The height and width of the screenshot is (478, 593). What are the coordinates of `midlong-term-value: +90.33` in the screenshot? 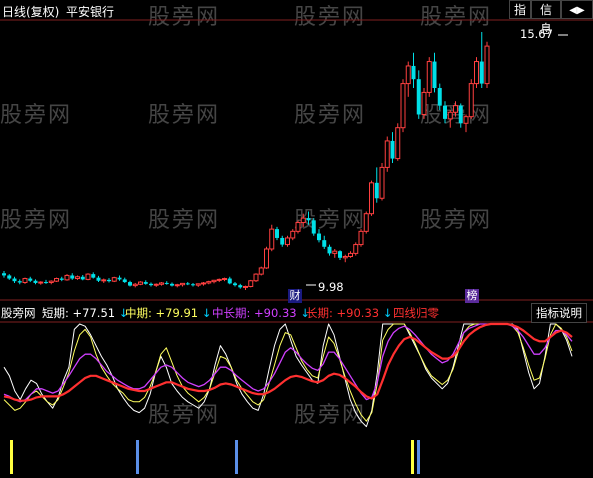 It's located at (275, 313).